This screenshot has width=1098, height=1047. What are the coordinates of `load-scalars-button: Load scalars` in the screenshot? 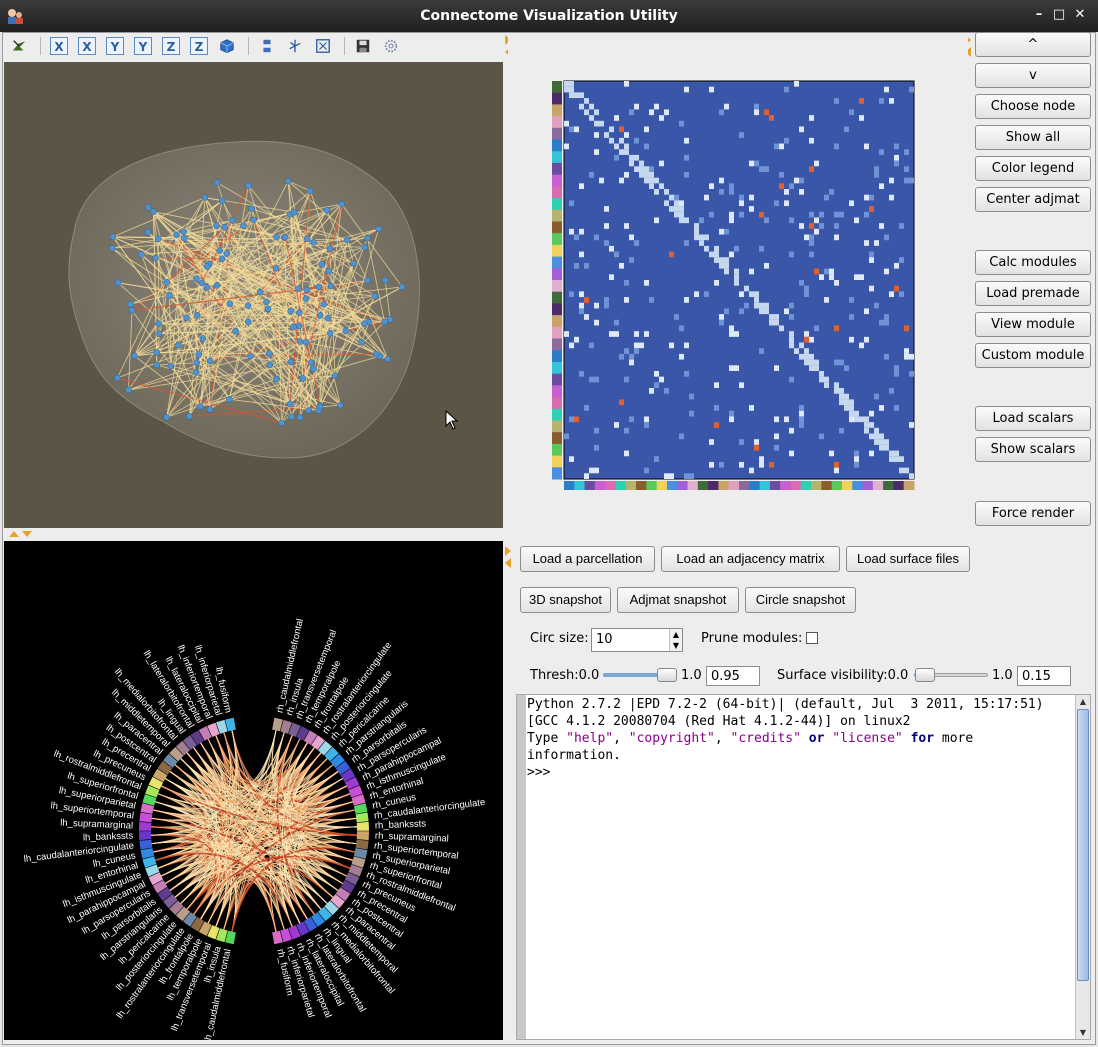 It's located at (1033, 418).